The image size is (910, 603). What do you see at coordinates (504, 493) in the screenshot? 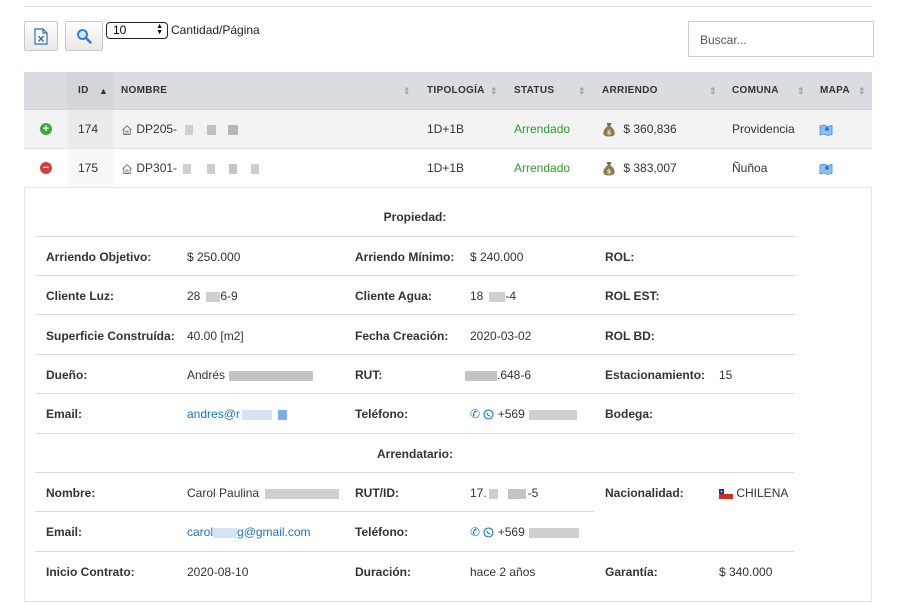
I see `tenant-rut-value: 17. -5` at bounding box center [504, 493].